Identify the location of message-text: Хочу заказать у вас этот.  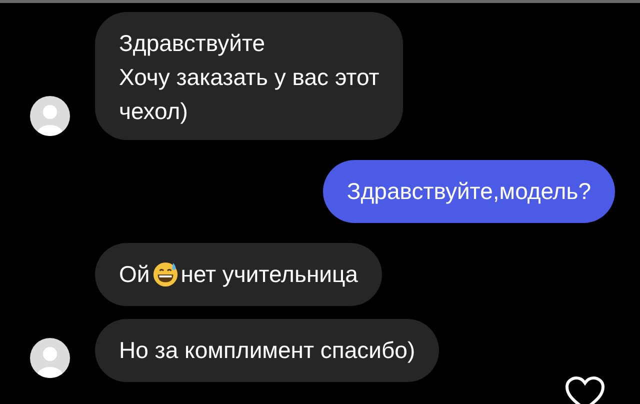
(249, 77).